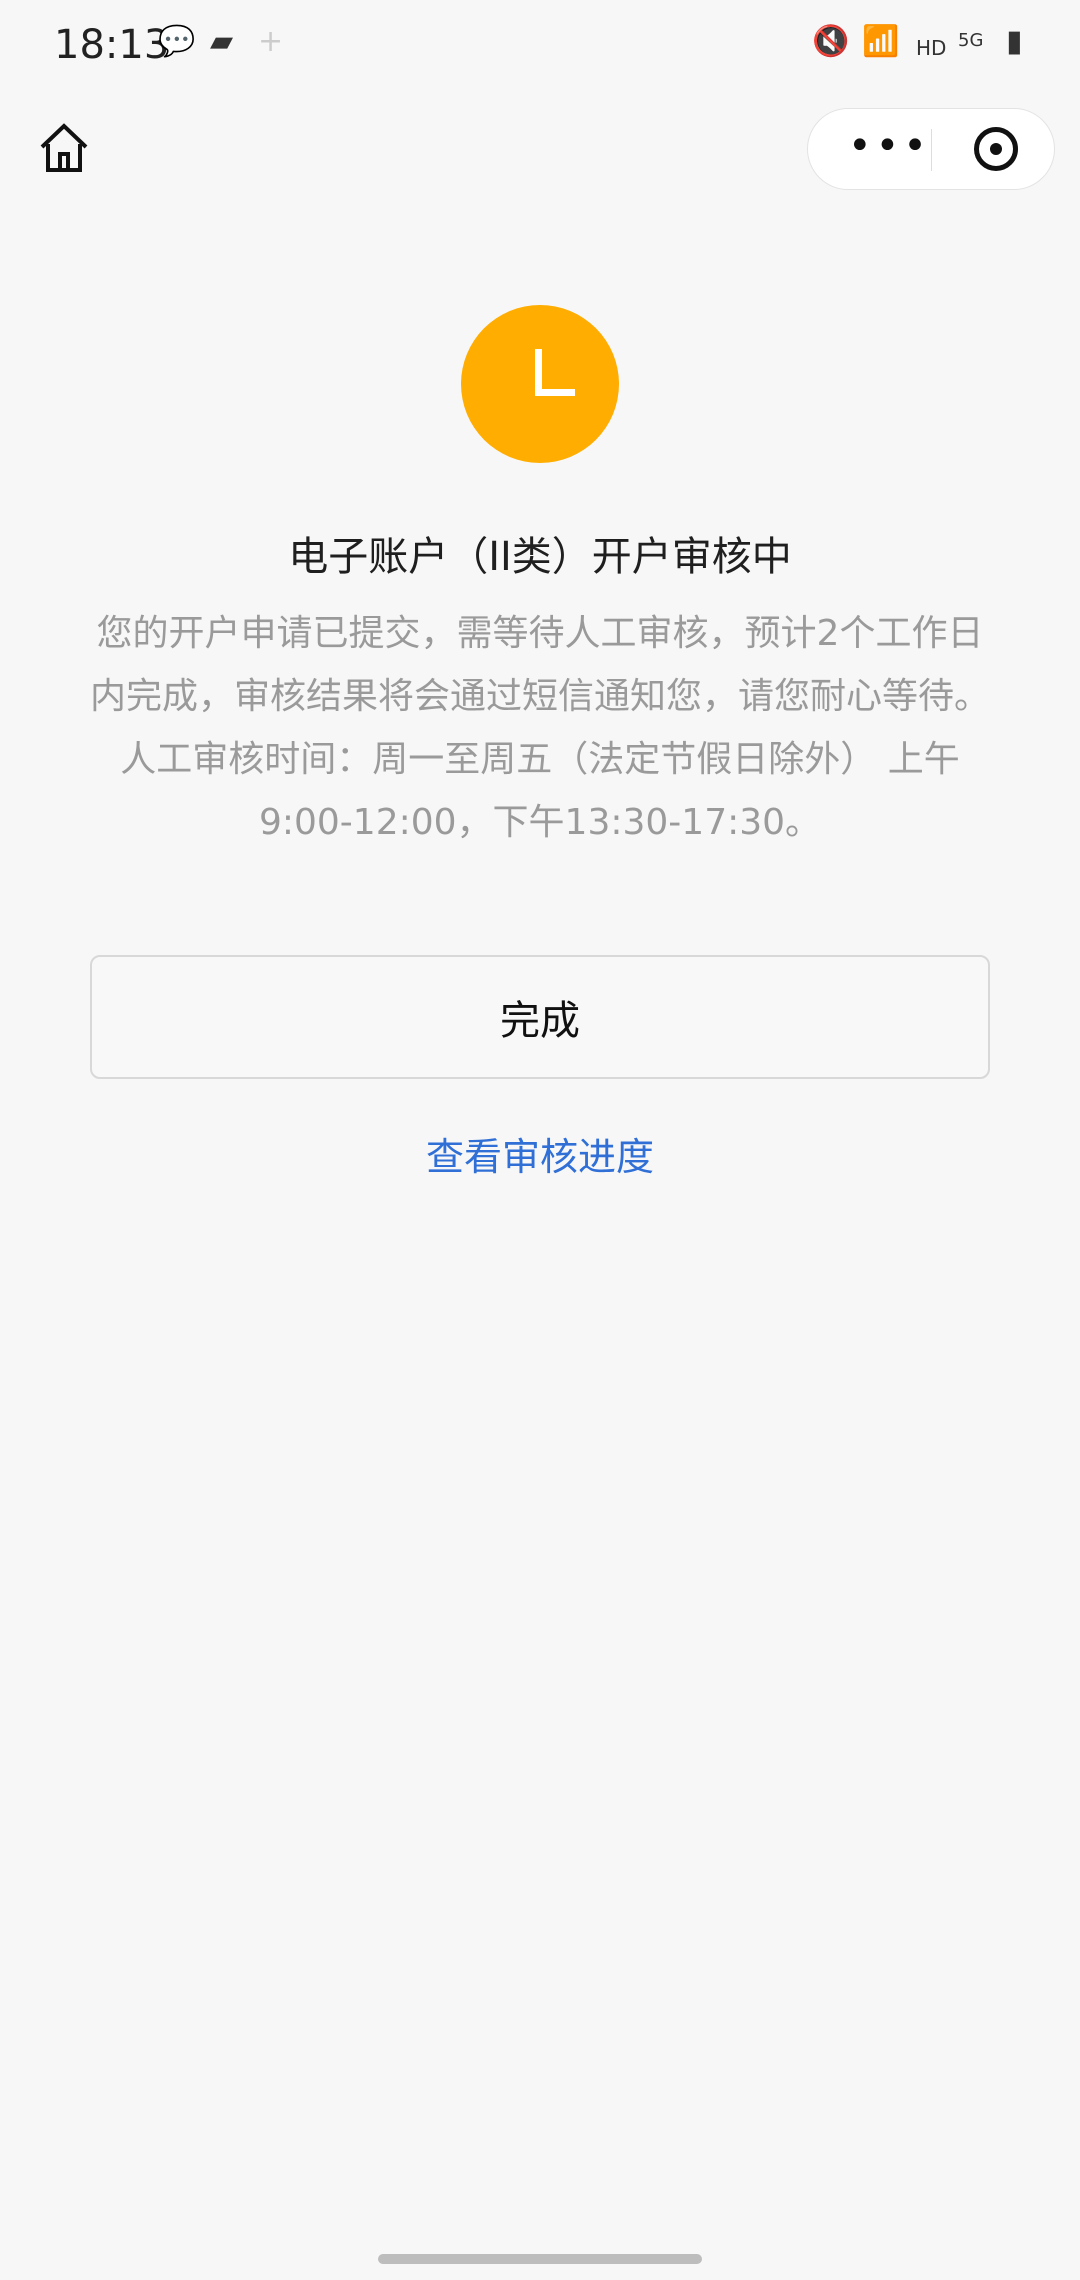 The image size is (1080, 2280). I want to click on status-time: 18:13, so click(112, 45).